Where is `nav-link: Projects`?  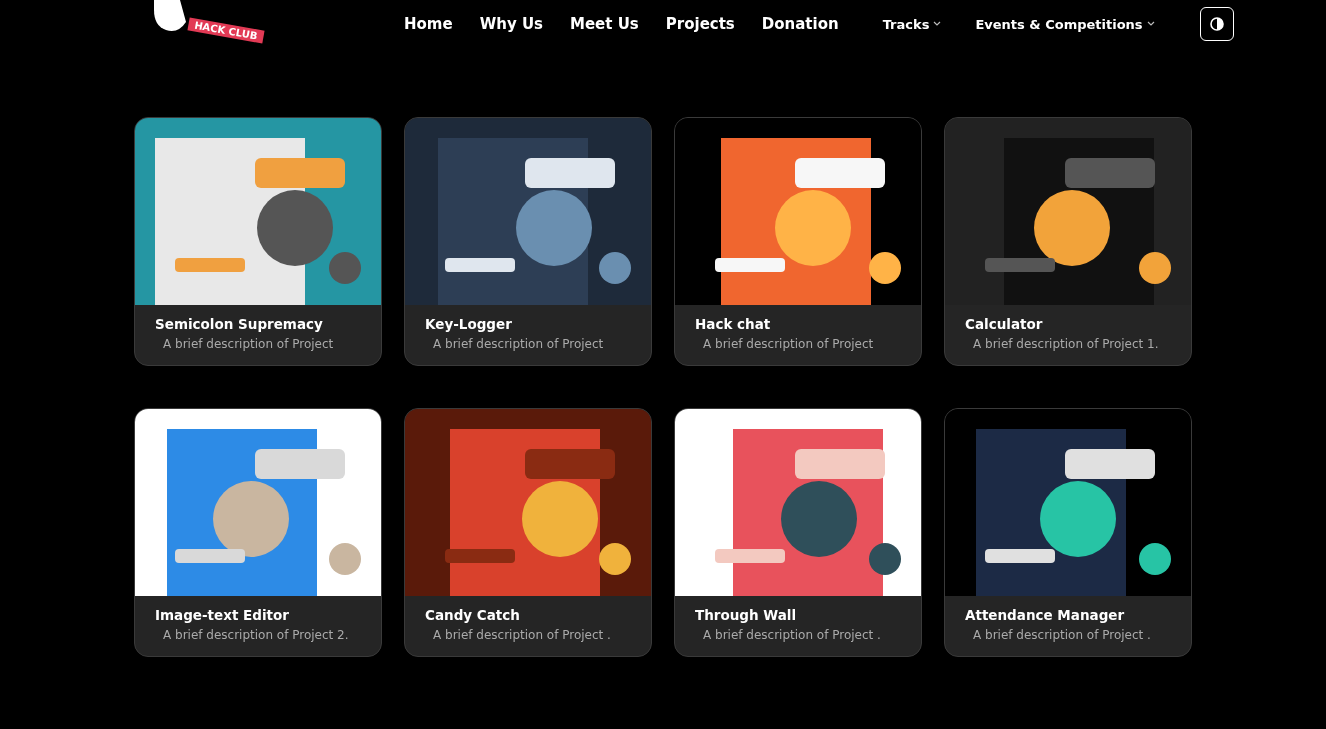 nav-link: Projects is located at coordinates (700, 24).